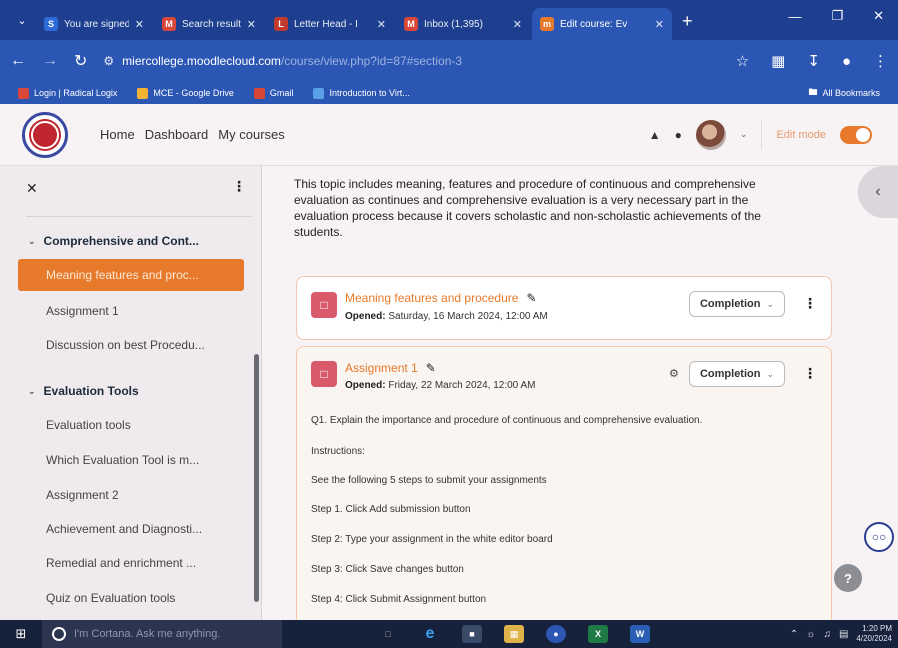 This screenshot has height=648, width=898. Describe the element at coordinates (21, 634) in the screenshot. I see `windows-start-icon: ⊞` at that location.